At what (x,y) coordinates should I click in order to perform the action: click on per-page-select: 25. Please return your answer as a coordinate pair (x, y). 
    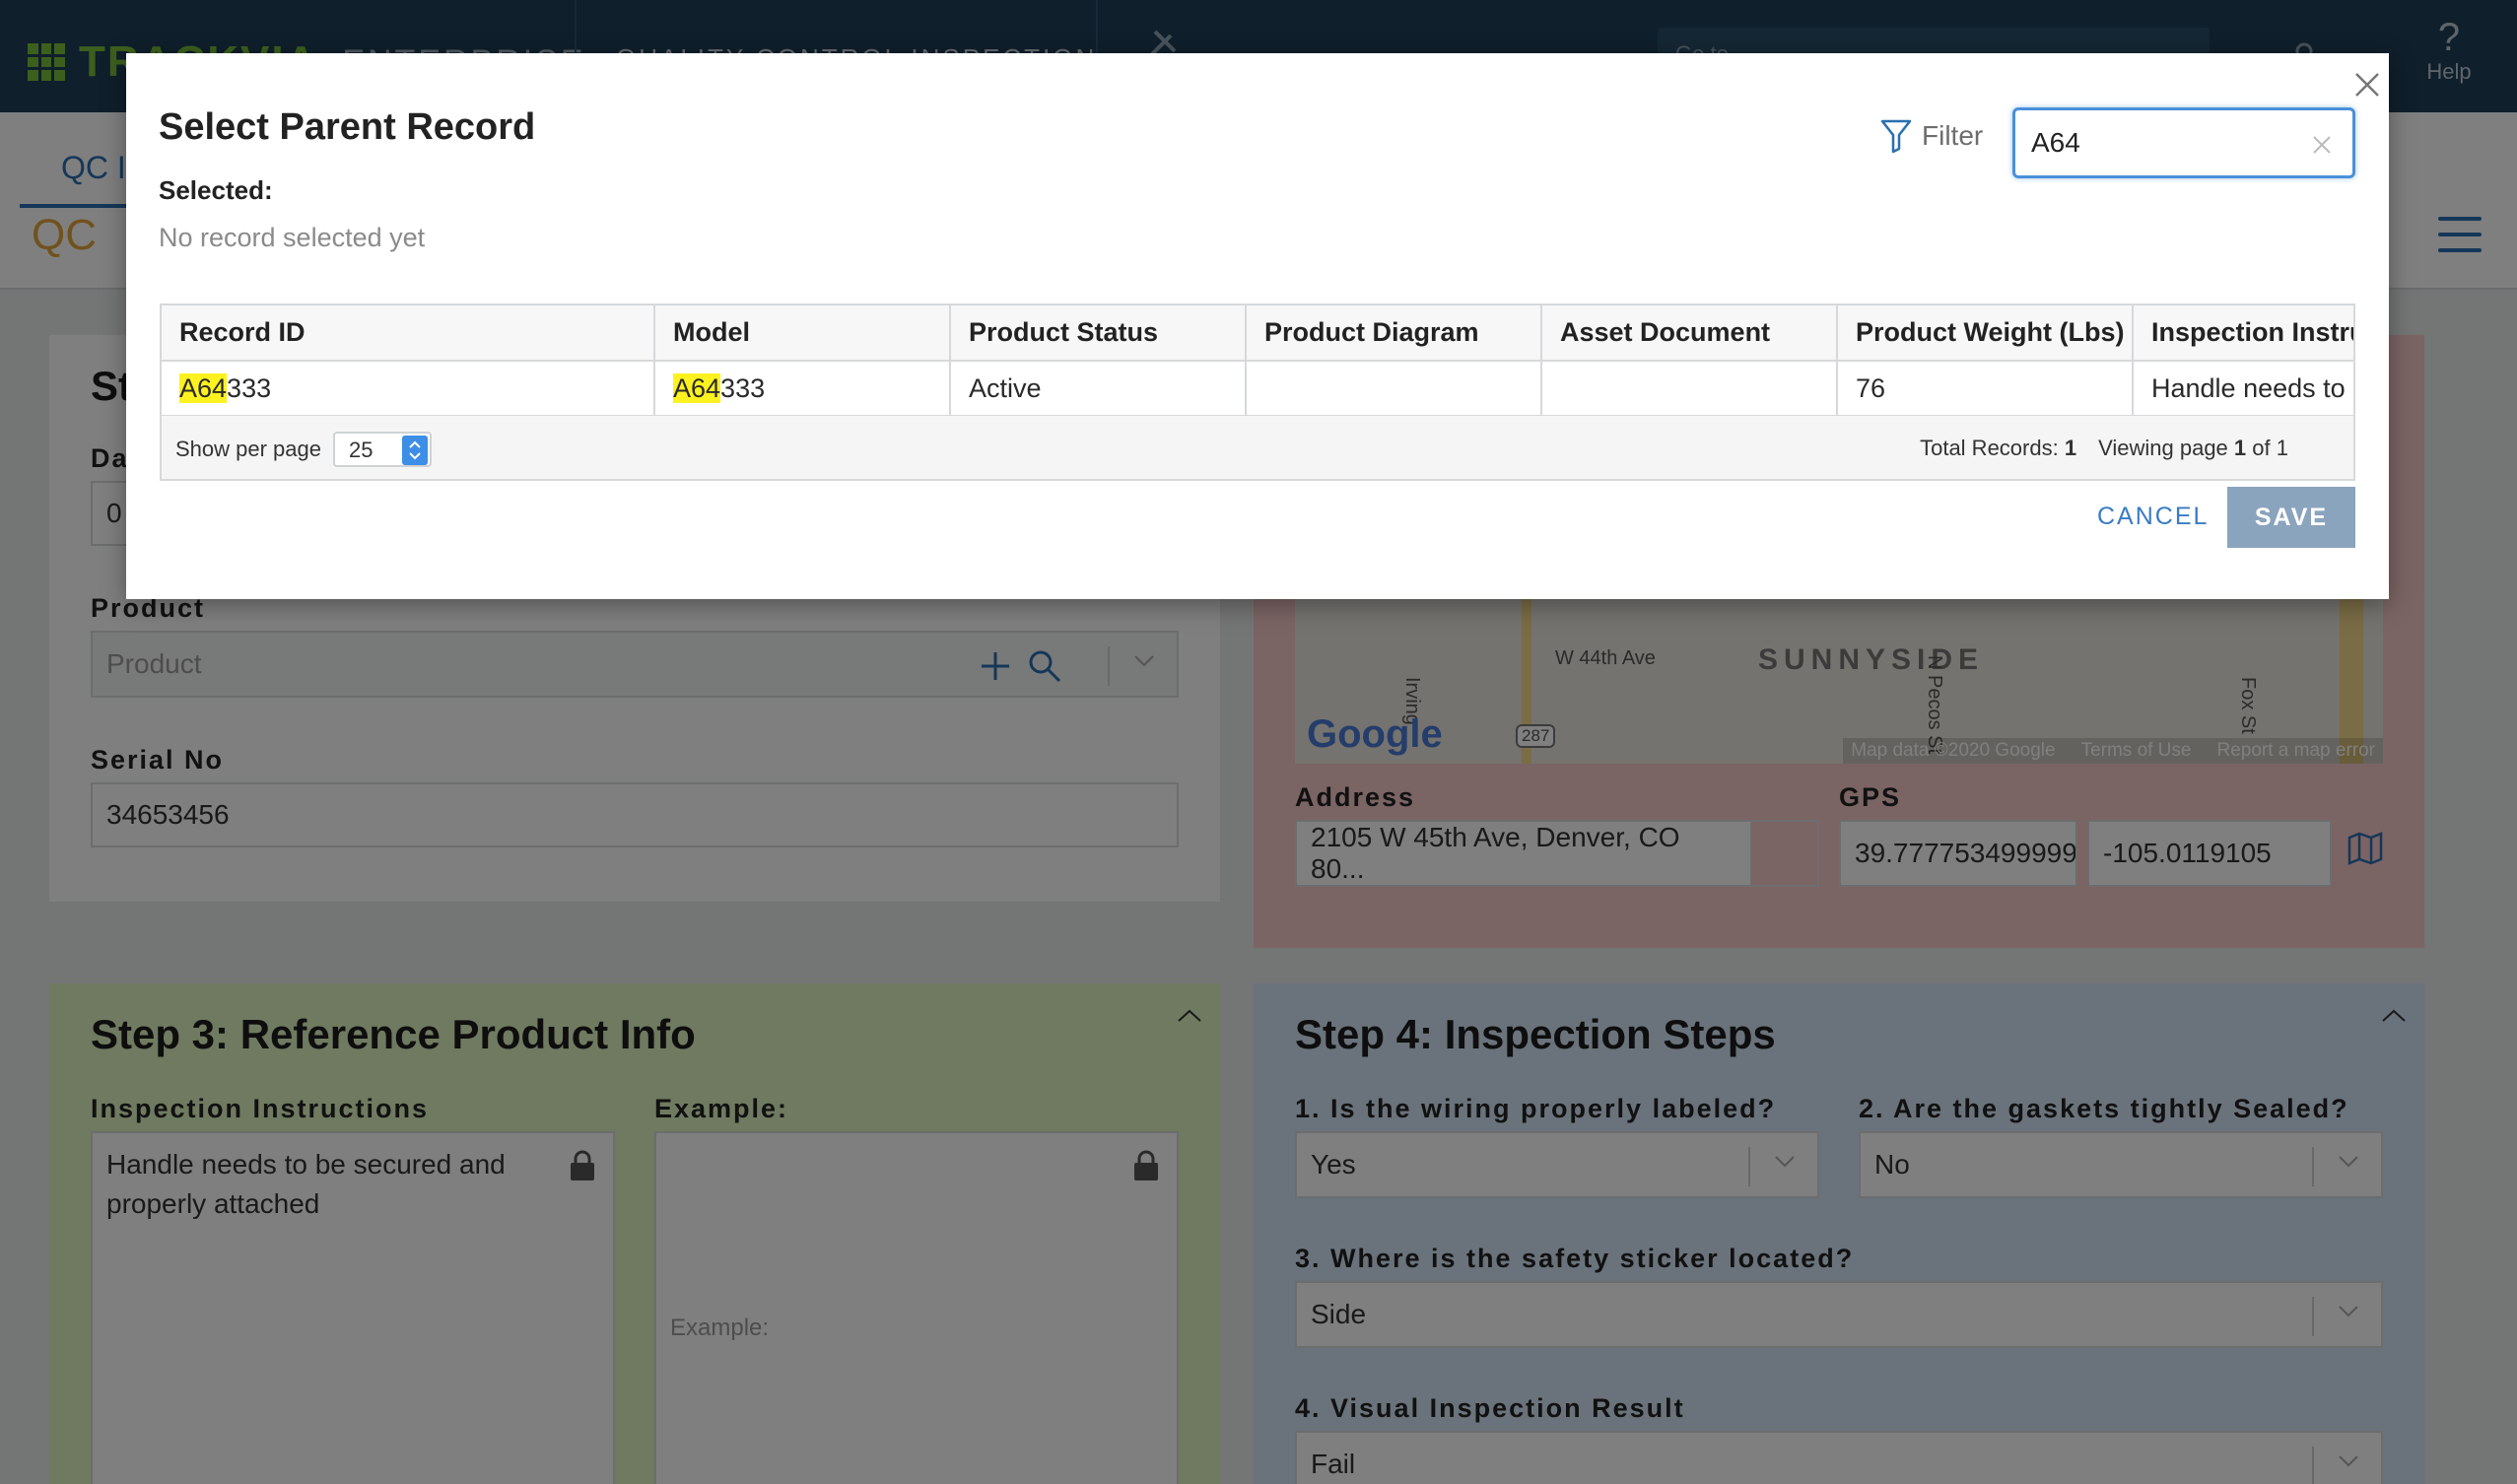
    Looking at the image, I should click on (383, 449).